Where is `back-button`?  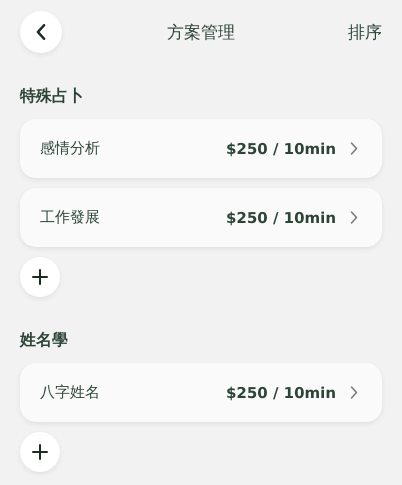 back-button is located at coordinates (41, 32).